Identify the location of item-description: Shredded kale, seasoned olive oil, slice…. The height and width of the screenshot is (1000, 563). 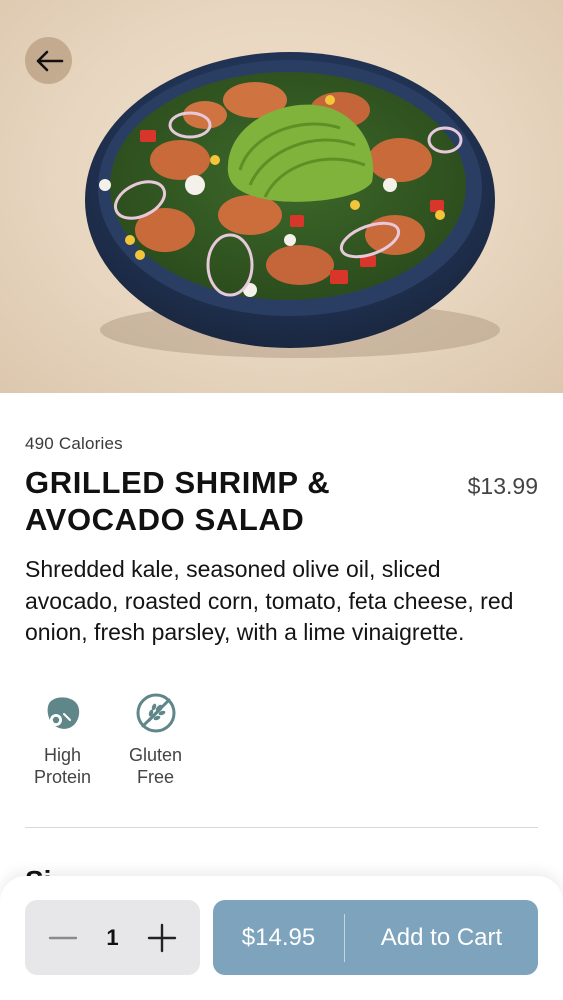
(269, 600).